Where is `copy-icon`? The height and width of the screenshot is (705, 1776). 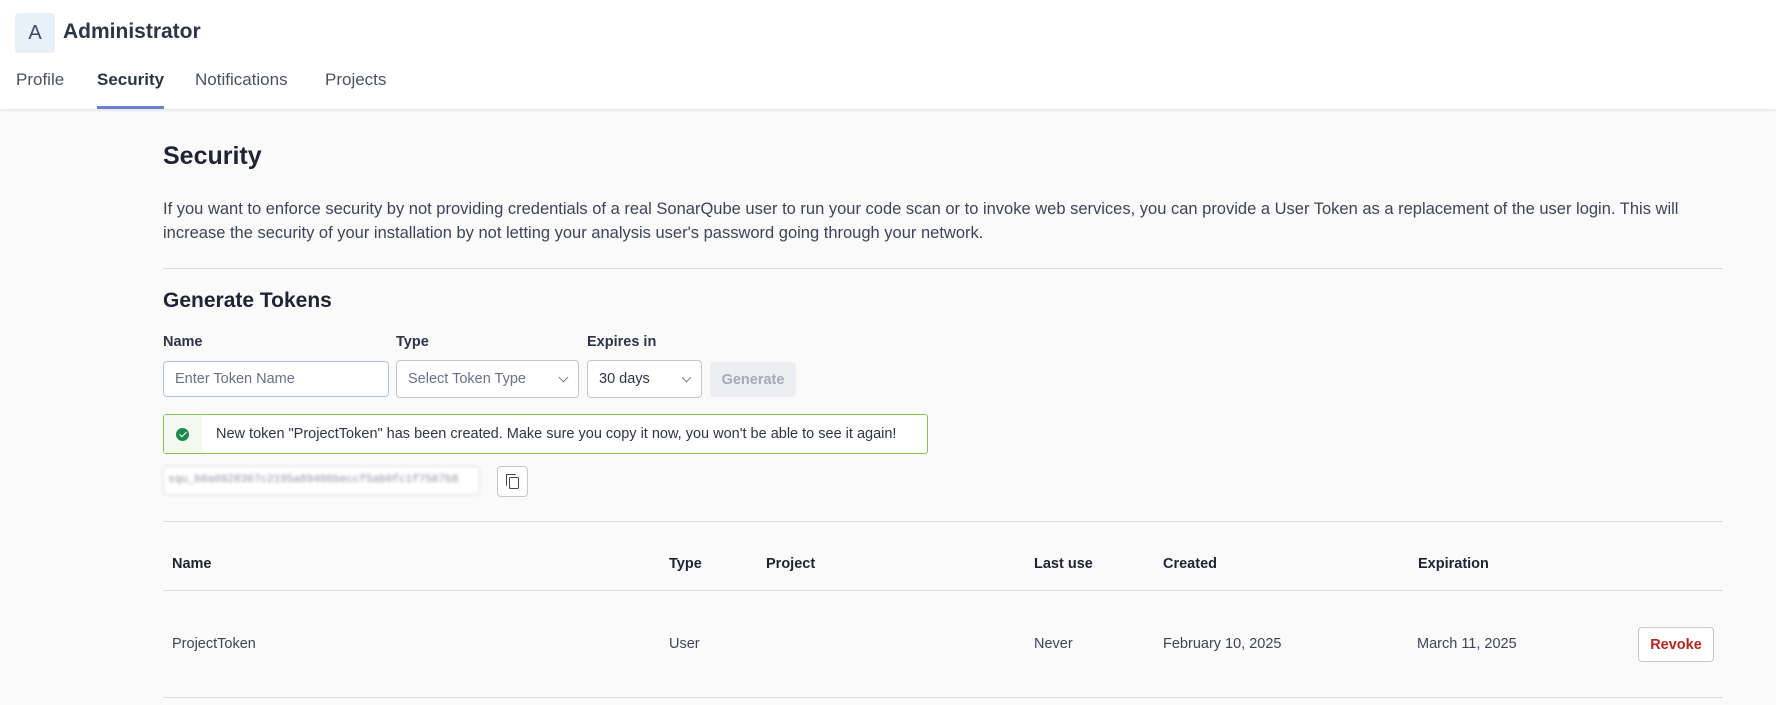
copy-icon is located at coordinates (512, 481).